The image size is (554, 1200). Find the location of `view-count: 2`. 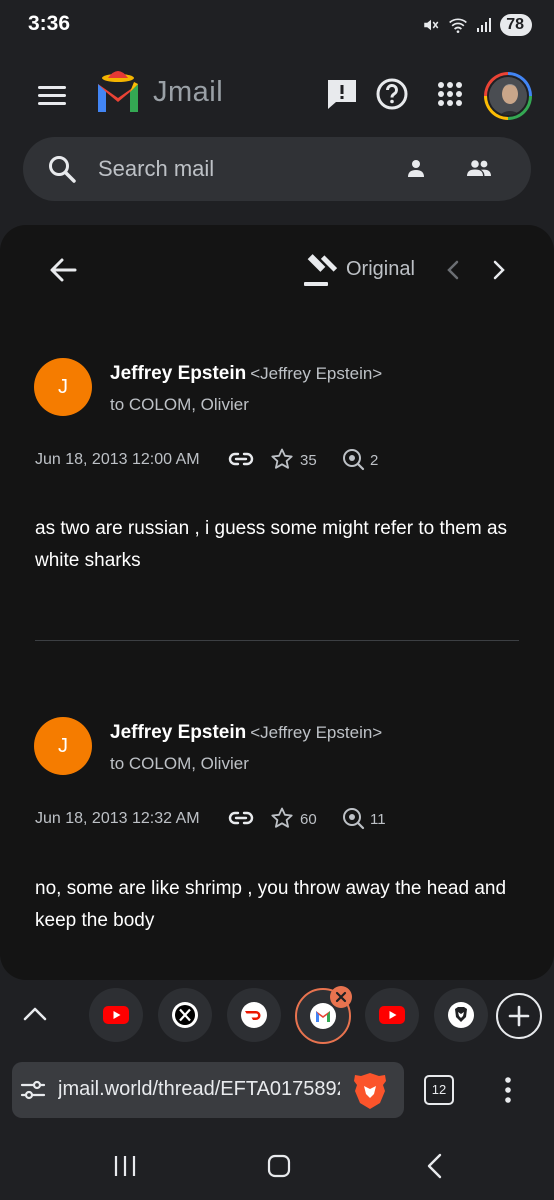

view-count: 2 is located at coordinates (374, 460).